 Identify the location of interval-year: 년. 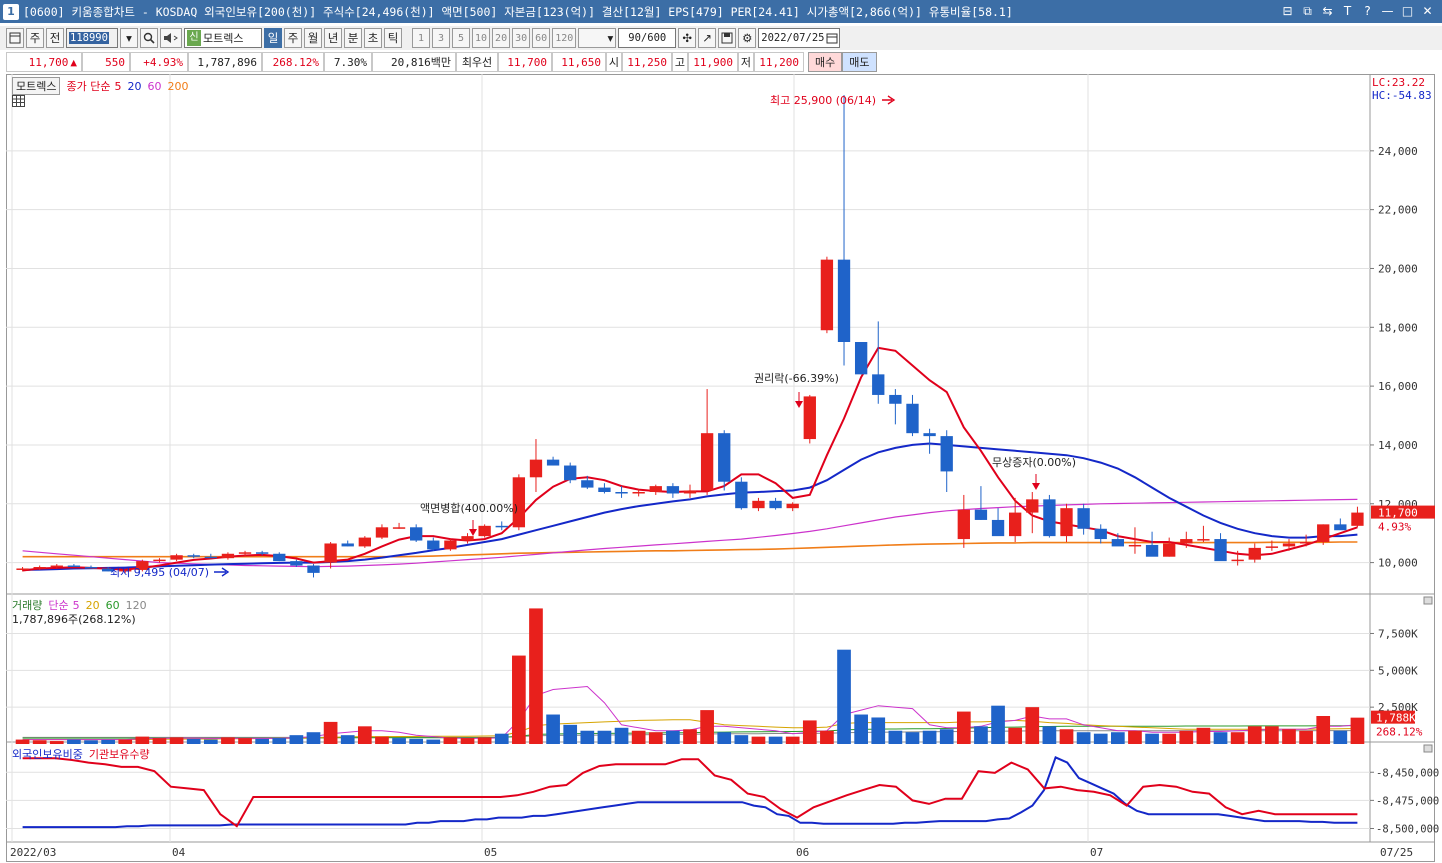
(333, 38).